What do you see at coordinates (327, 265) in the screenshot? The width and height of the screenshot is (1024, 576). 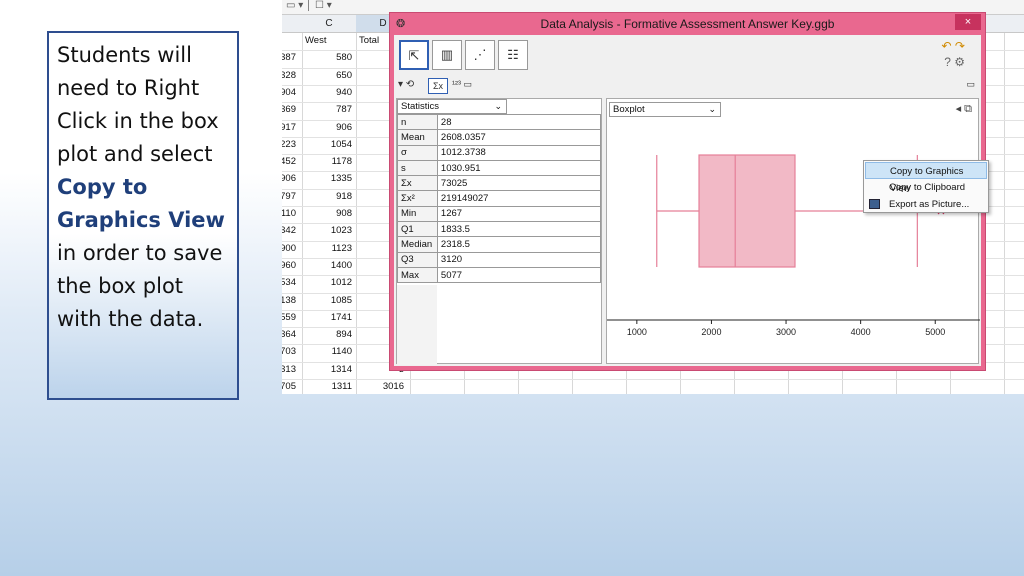 I see `table-cell: 1400` at bounding box center [327, 265].